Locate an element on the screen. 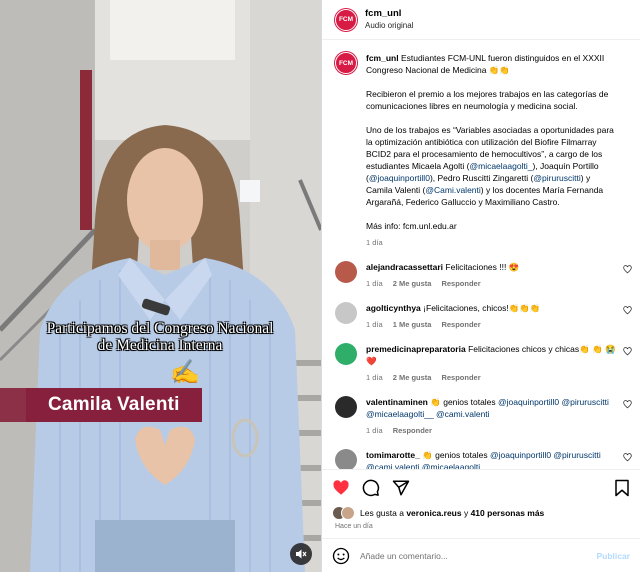 The image size is (640, 572). speaker-muted-icon is located at coordinates (301, 554).